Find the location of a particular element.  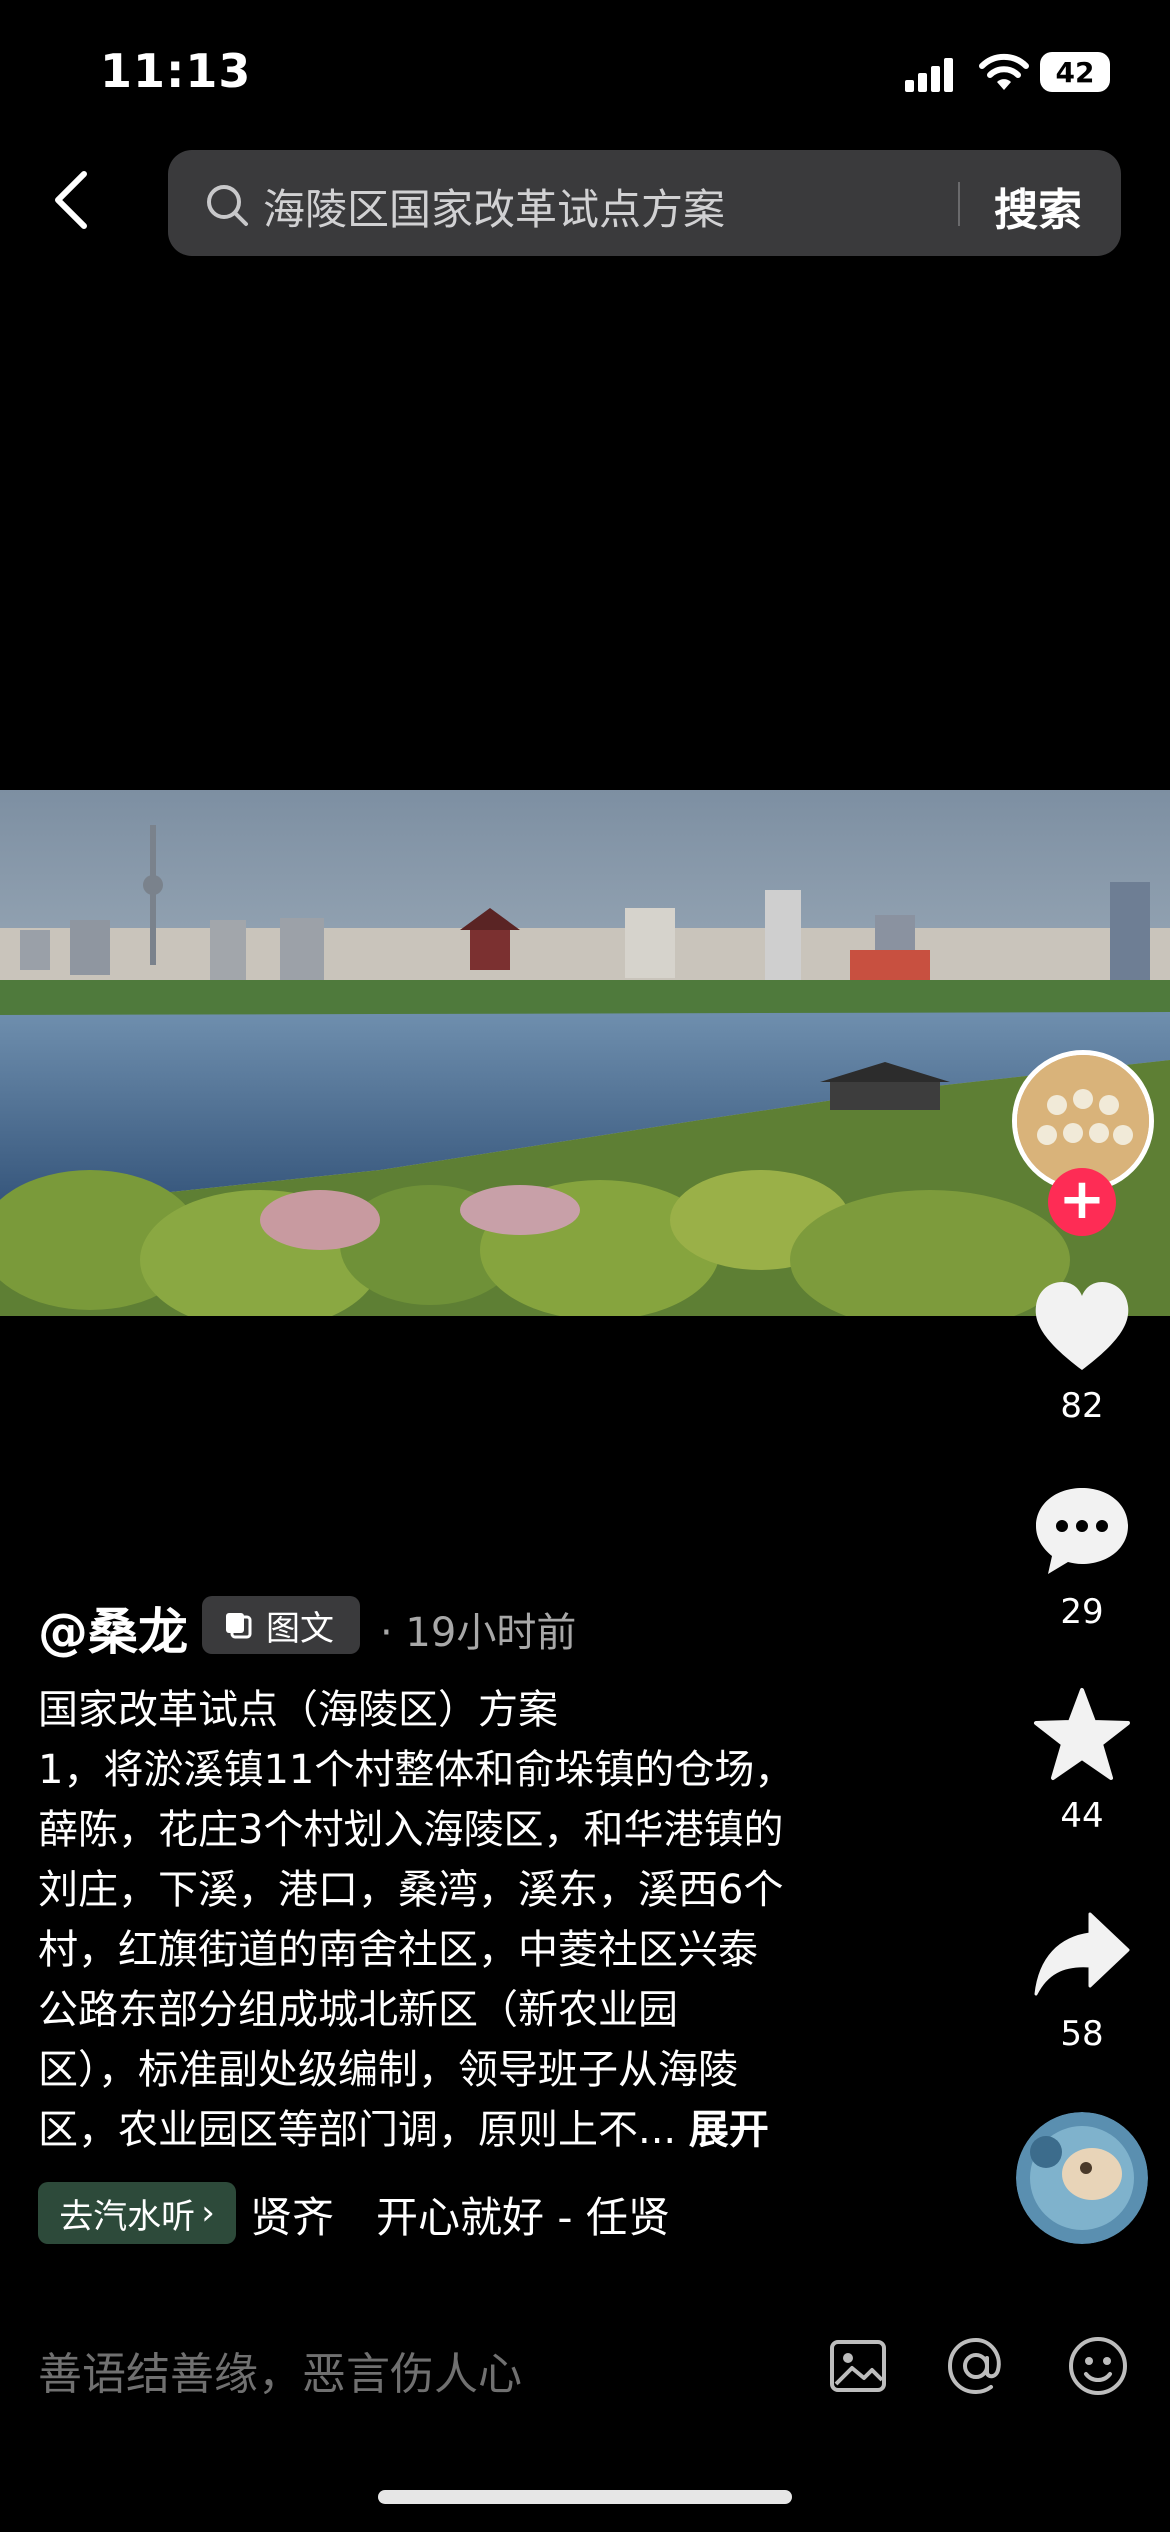

heart-icon is located at coordinates (1082, 1326).